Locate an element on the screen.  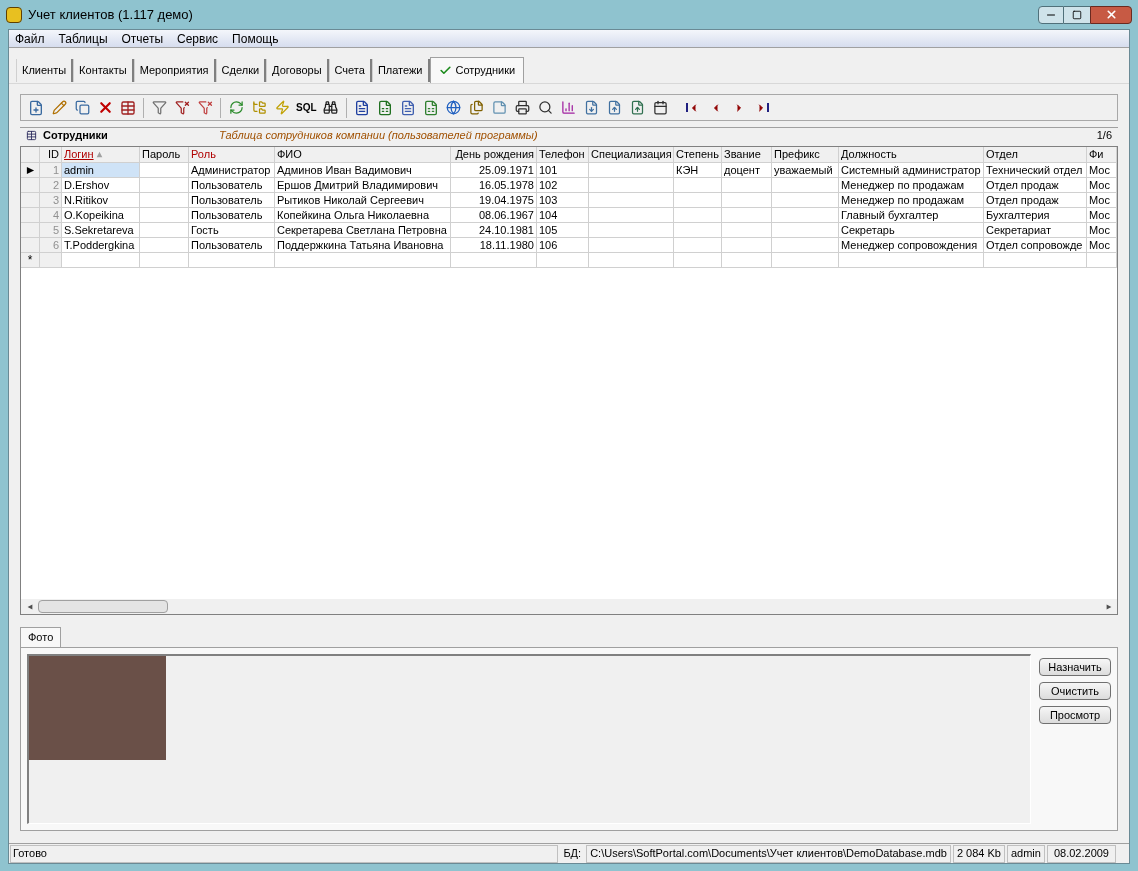
panel-button: Очистить is located at coordinates (1075, 691).